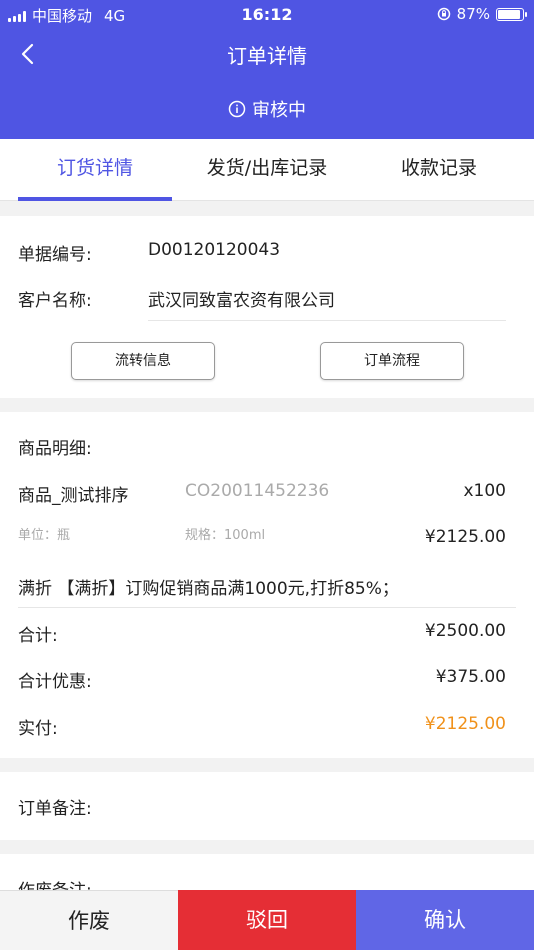 The width and height of the screenshot is (534, 950). Describe the element at coordinates (279, 110) in the screenshot. I see `order-status-label: 审核中` at that location.